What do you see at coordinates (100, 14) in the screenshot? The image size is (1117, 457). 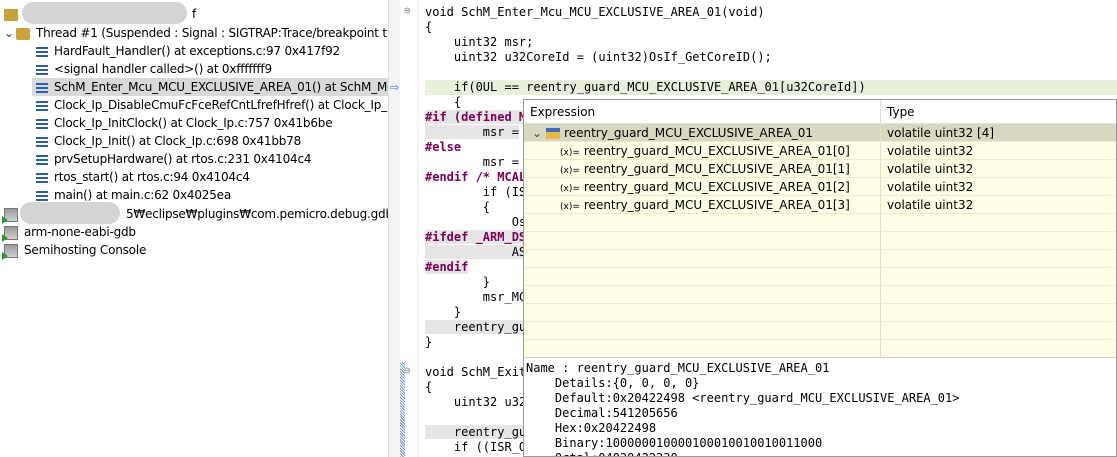 I see `launch-item: f` at bounding box center [100, 14].